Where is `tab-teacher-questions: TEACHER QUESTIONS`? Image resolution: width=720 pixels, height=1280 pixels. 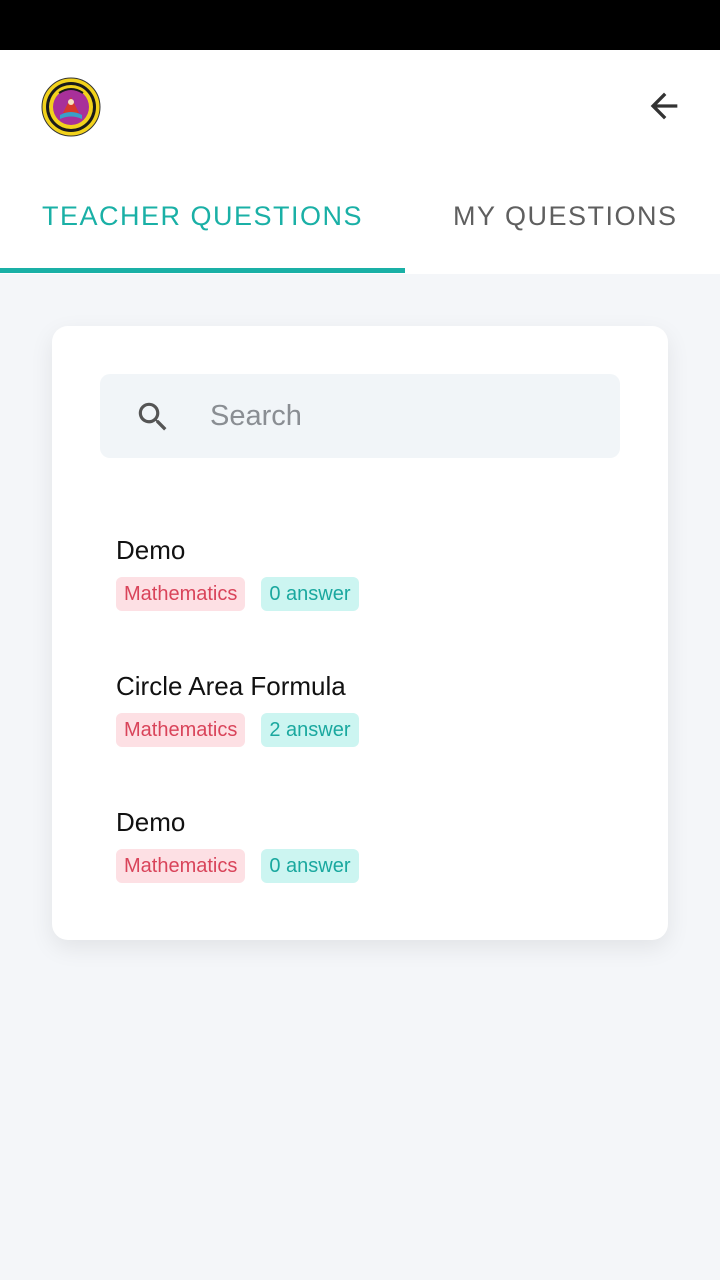 tab-teacher-questions: TEACHER QUESTIONS is located at coordinates (202, 217).